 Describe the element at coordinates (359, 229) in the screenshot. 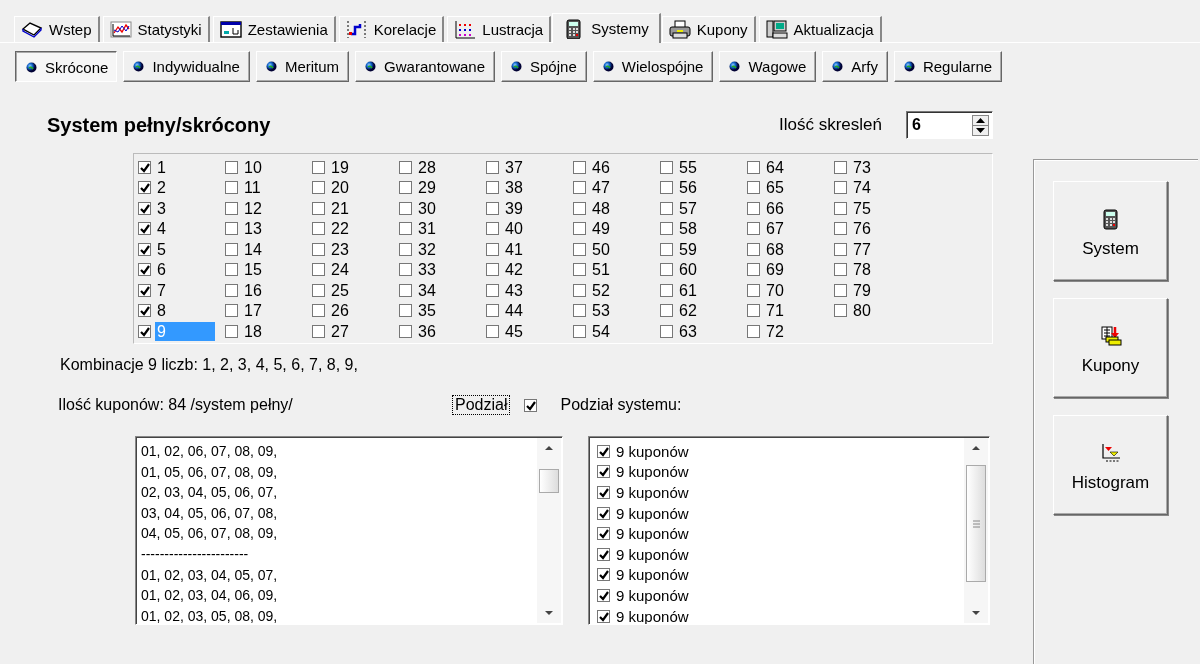

I see `number-label: 22` at that location.